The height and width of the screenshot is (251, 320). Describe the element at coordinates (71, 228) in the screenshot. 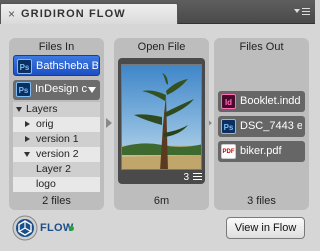

I see `status-indicator` at that location.